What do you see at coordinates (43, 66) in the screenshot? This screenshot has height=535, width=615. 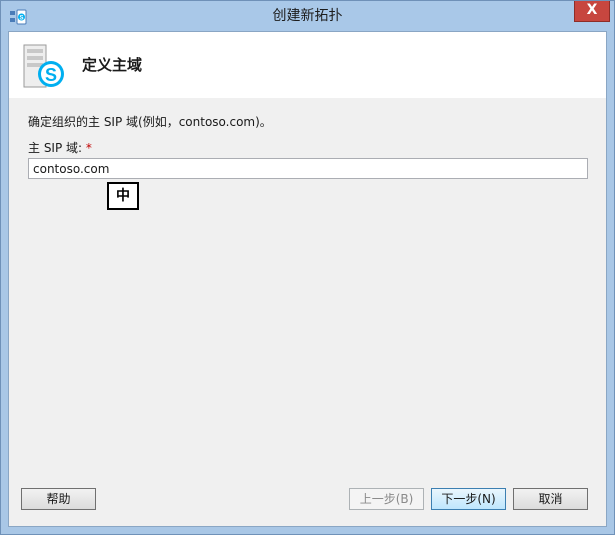 I see `server-skype-icon: S` at bounding box center [43, 66].